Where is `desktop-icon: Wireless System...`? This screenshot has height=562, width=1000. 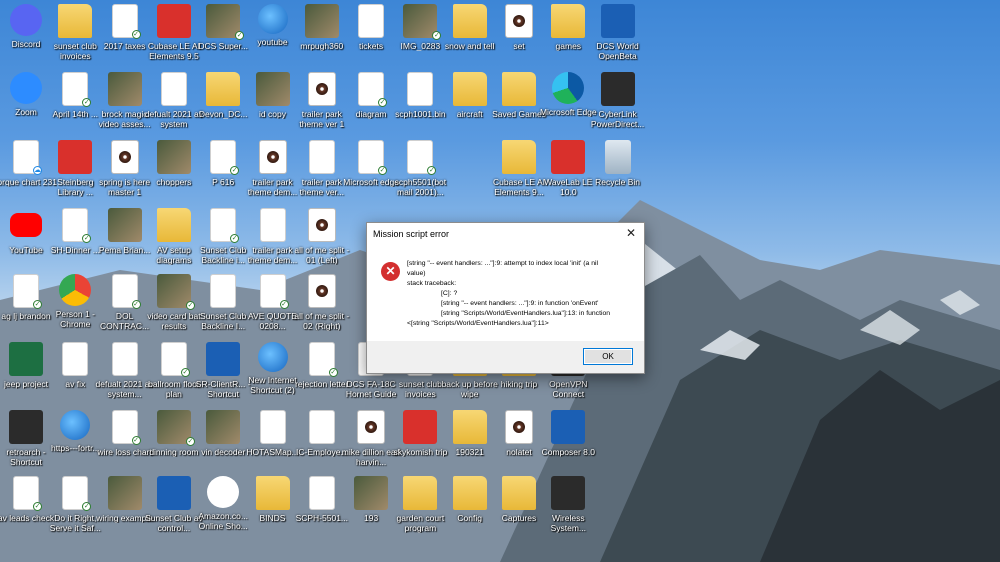 desktop-icon: Wireless System... is located at coordinates (568, 504).